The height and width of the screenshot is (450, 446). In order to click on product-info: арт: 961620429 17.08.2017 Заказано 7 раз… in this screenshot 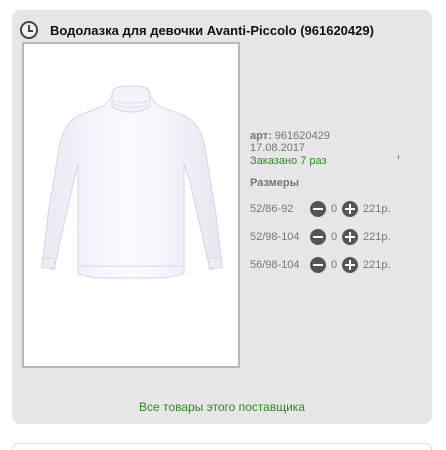, I will do `click(335, 201)`.